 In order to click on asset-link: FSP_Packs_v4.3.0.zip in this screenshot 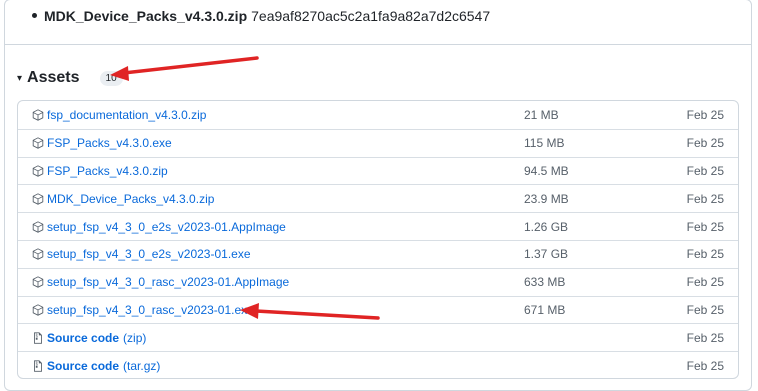, I will do `click(107, 171)`.